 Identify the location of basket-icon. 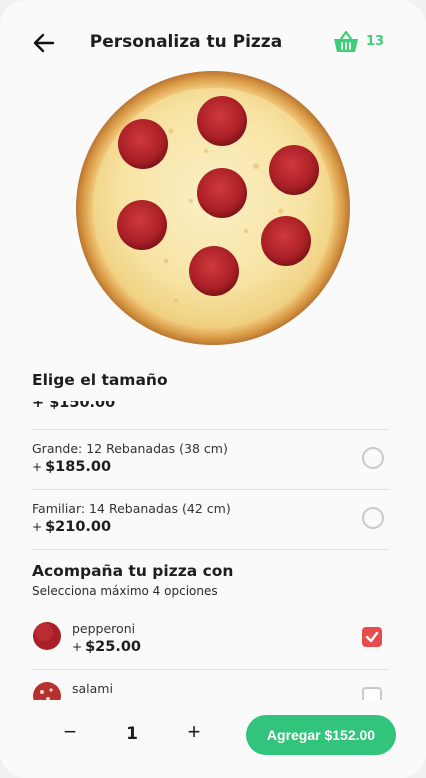
(346, 42).